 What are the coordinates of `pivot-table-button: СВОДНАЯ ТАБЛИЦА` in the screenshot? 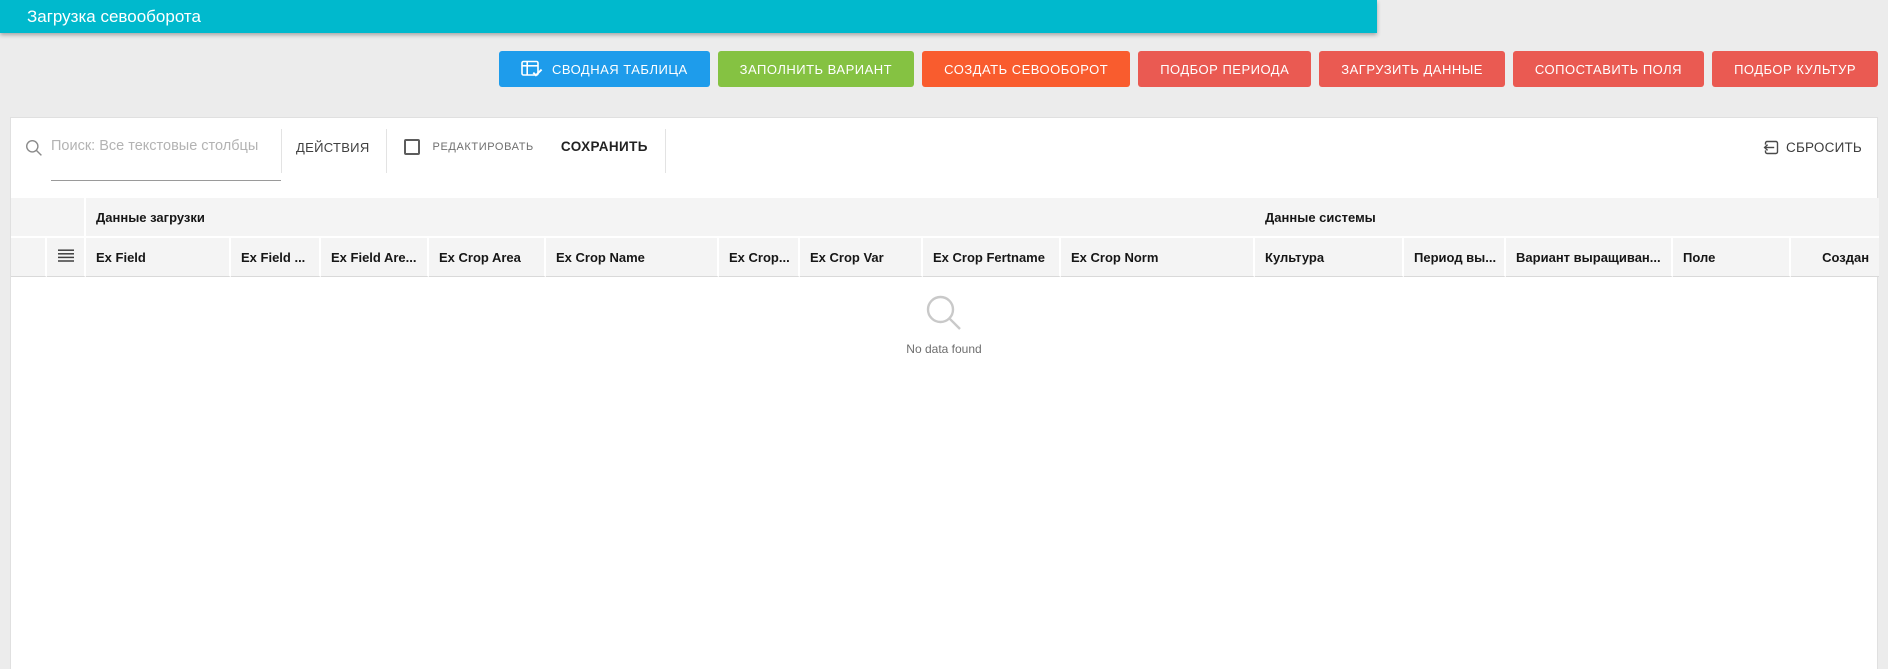 It's located at (604, 69).